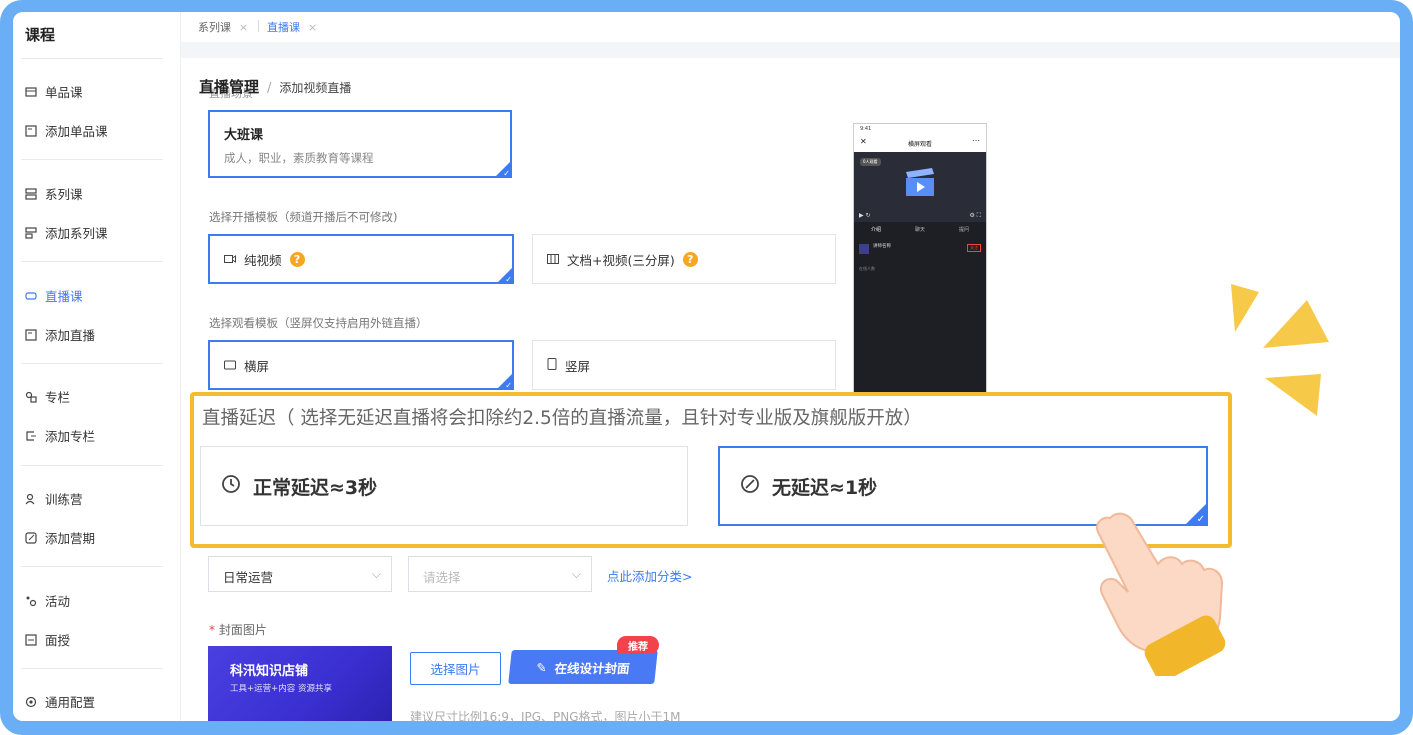 This screenshot has width=1413, height=735. What do you see at coordinates (60, 435) in the screenshot?
I see `sidebar-item-add-column: 添加专栏` at bounding box center [60, 435].